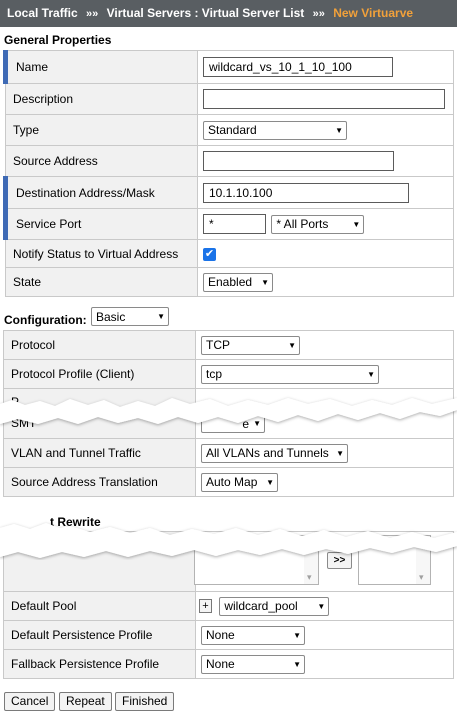 The image size is (457, 712). What do you see at coordinates (101, 99) in the screenshot?
I see `description-label: Description` at bounding box center [101, 99].